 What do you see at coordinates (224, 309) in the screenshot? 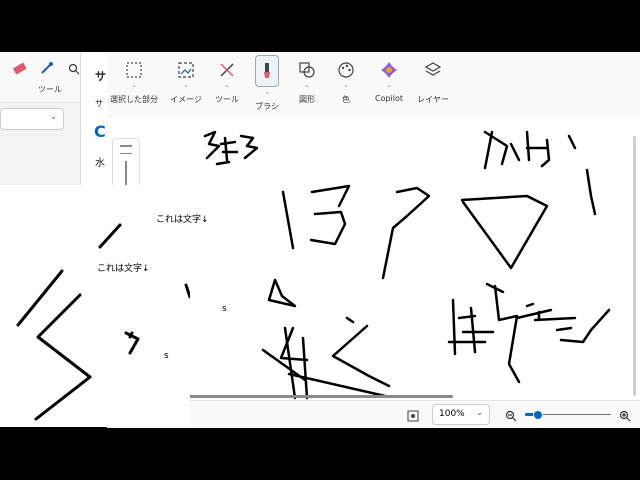
I see `overlay-s-2: s` at bounding box center [224, 309].